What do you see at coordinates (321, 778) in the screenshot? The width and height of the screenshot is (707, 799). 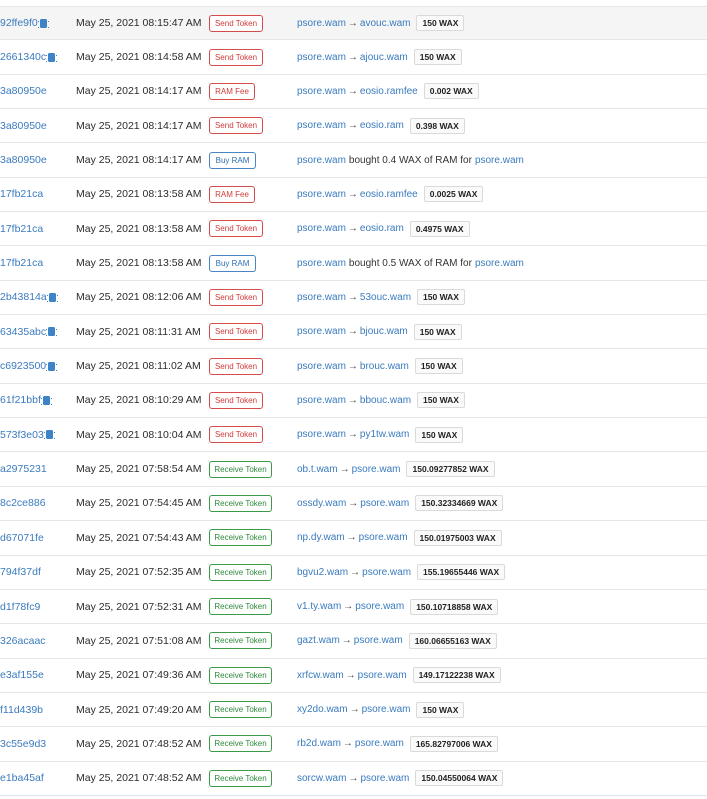 I see `from-account-link: sorcw.wam` at bounding box center [321, 778].